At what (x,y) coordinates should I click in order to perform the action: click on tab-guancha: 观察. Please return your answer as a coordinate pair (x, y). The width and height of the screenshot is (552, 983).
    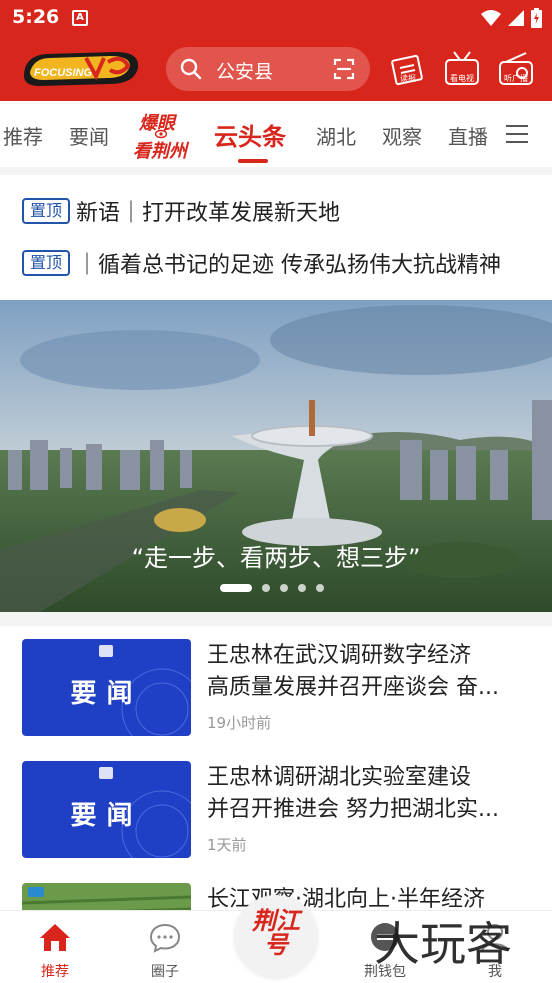
    Looking at the image, I should click on (402, 135).